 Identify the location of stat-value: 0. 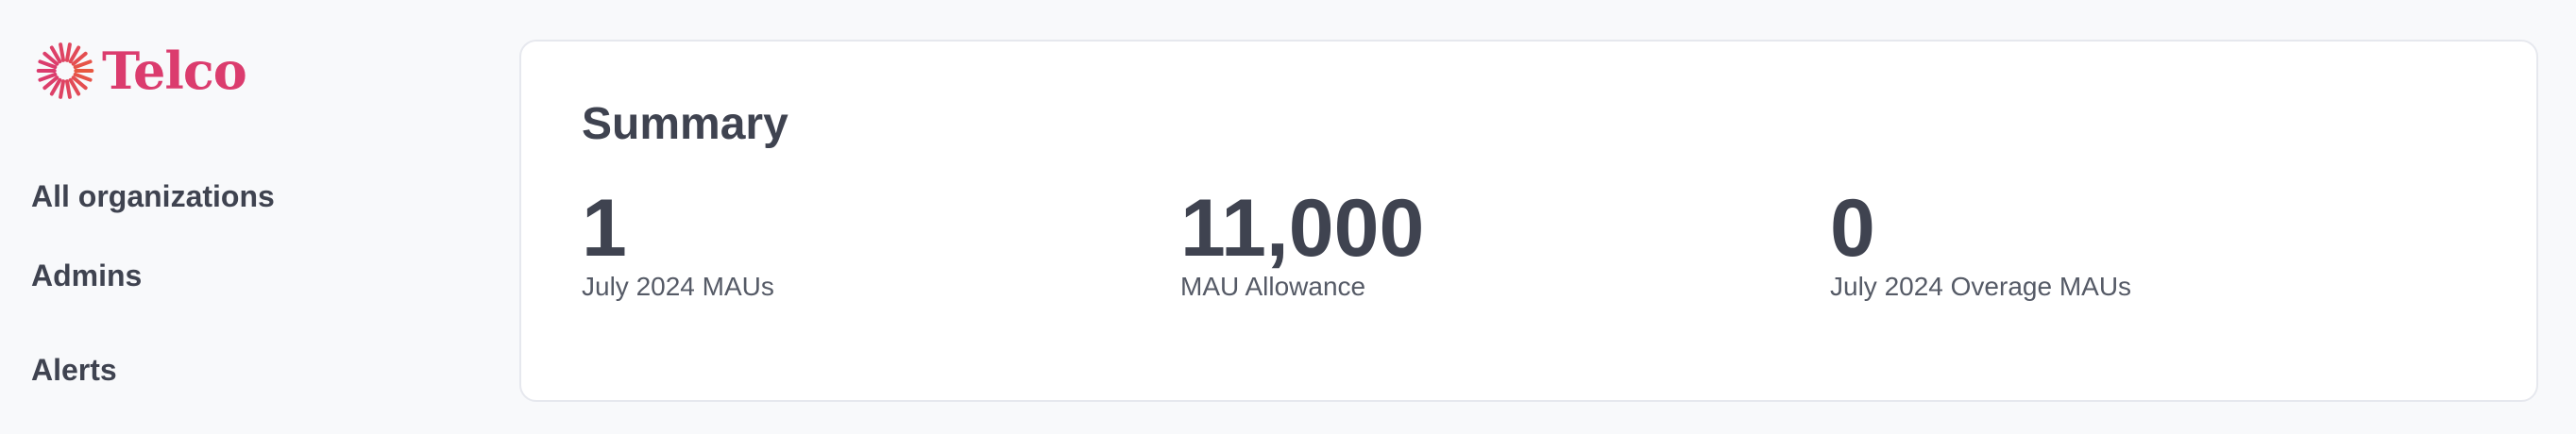
(1852, 229).